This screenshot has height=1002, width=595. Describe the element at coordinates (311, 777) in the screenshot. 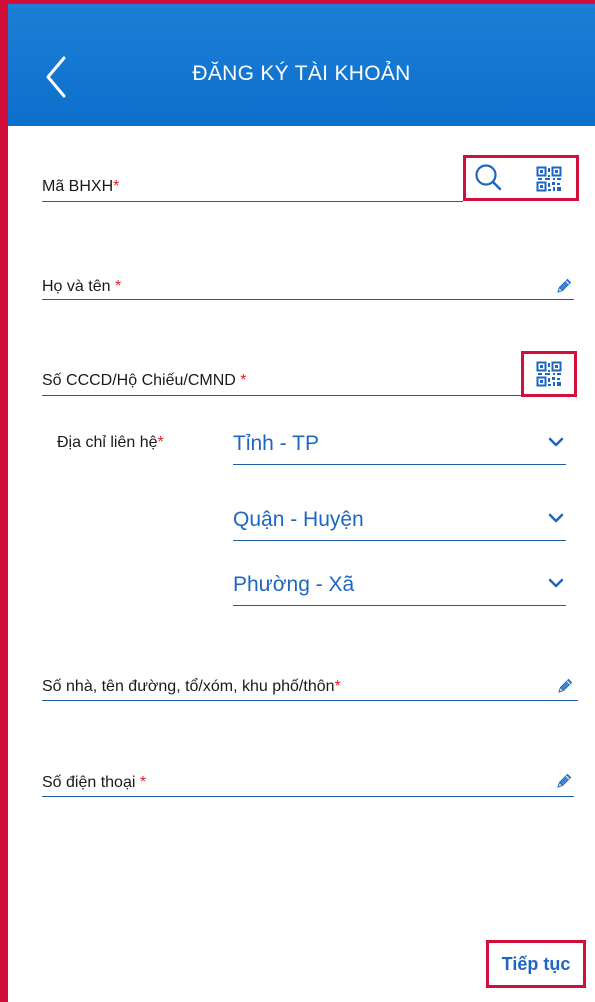

I see `phone-field: Số điện thoại *` at that location.